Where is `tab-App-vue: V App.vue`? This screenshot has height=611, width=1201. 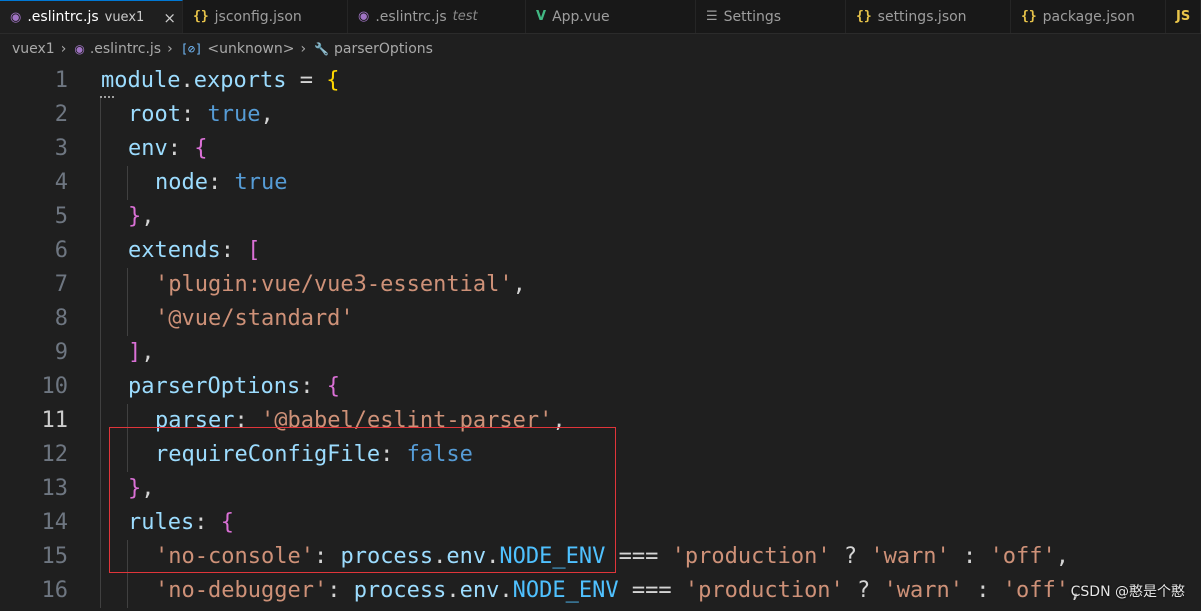 tab-App-vue: V App.vue is located at coordinates (611, 16).